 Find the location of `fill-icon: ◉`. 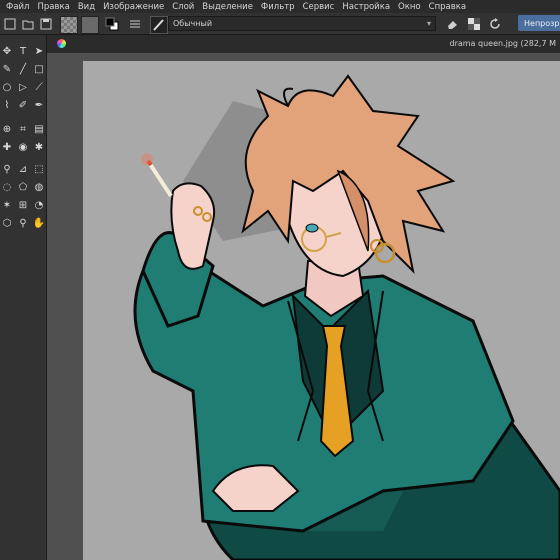

fill-icon: ◉ is located at coordinates (23, 147).